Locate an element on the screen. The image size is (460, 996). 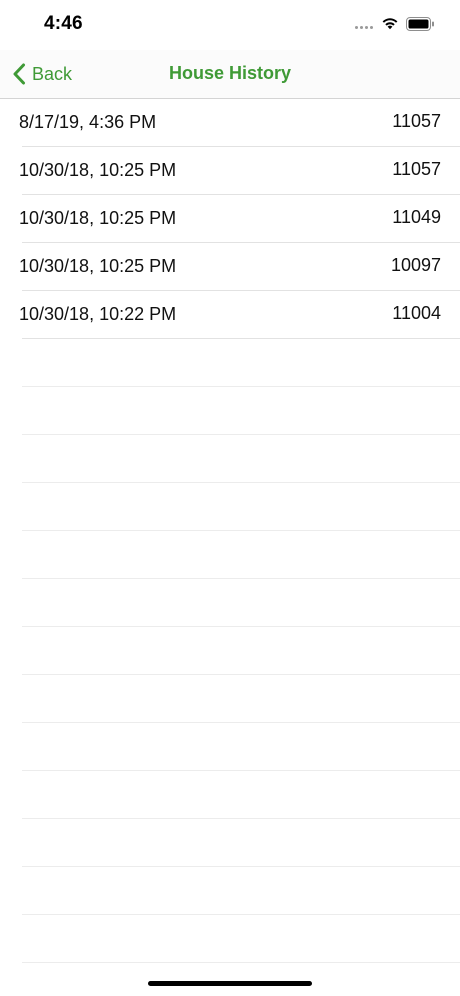
status-bar: 4:46 is located at coordinates (230, 25).